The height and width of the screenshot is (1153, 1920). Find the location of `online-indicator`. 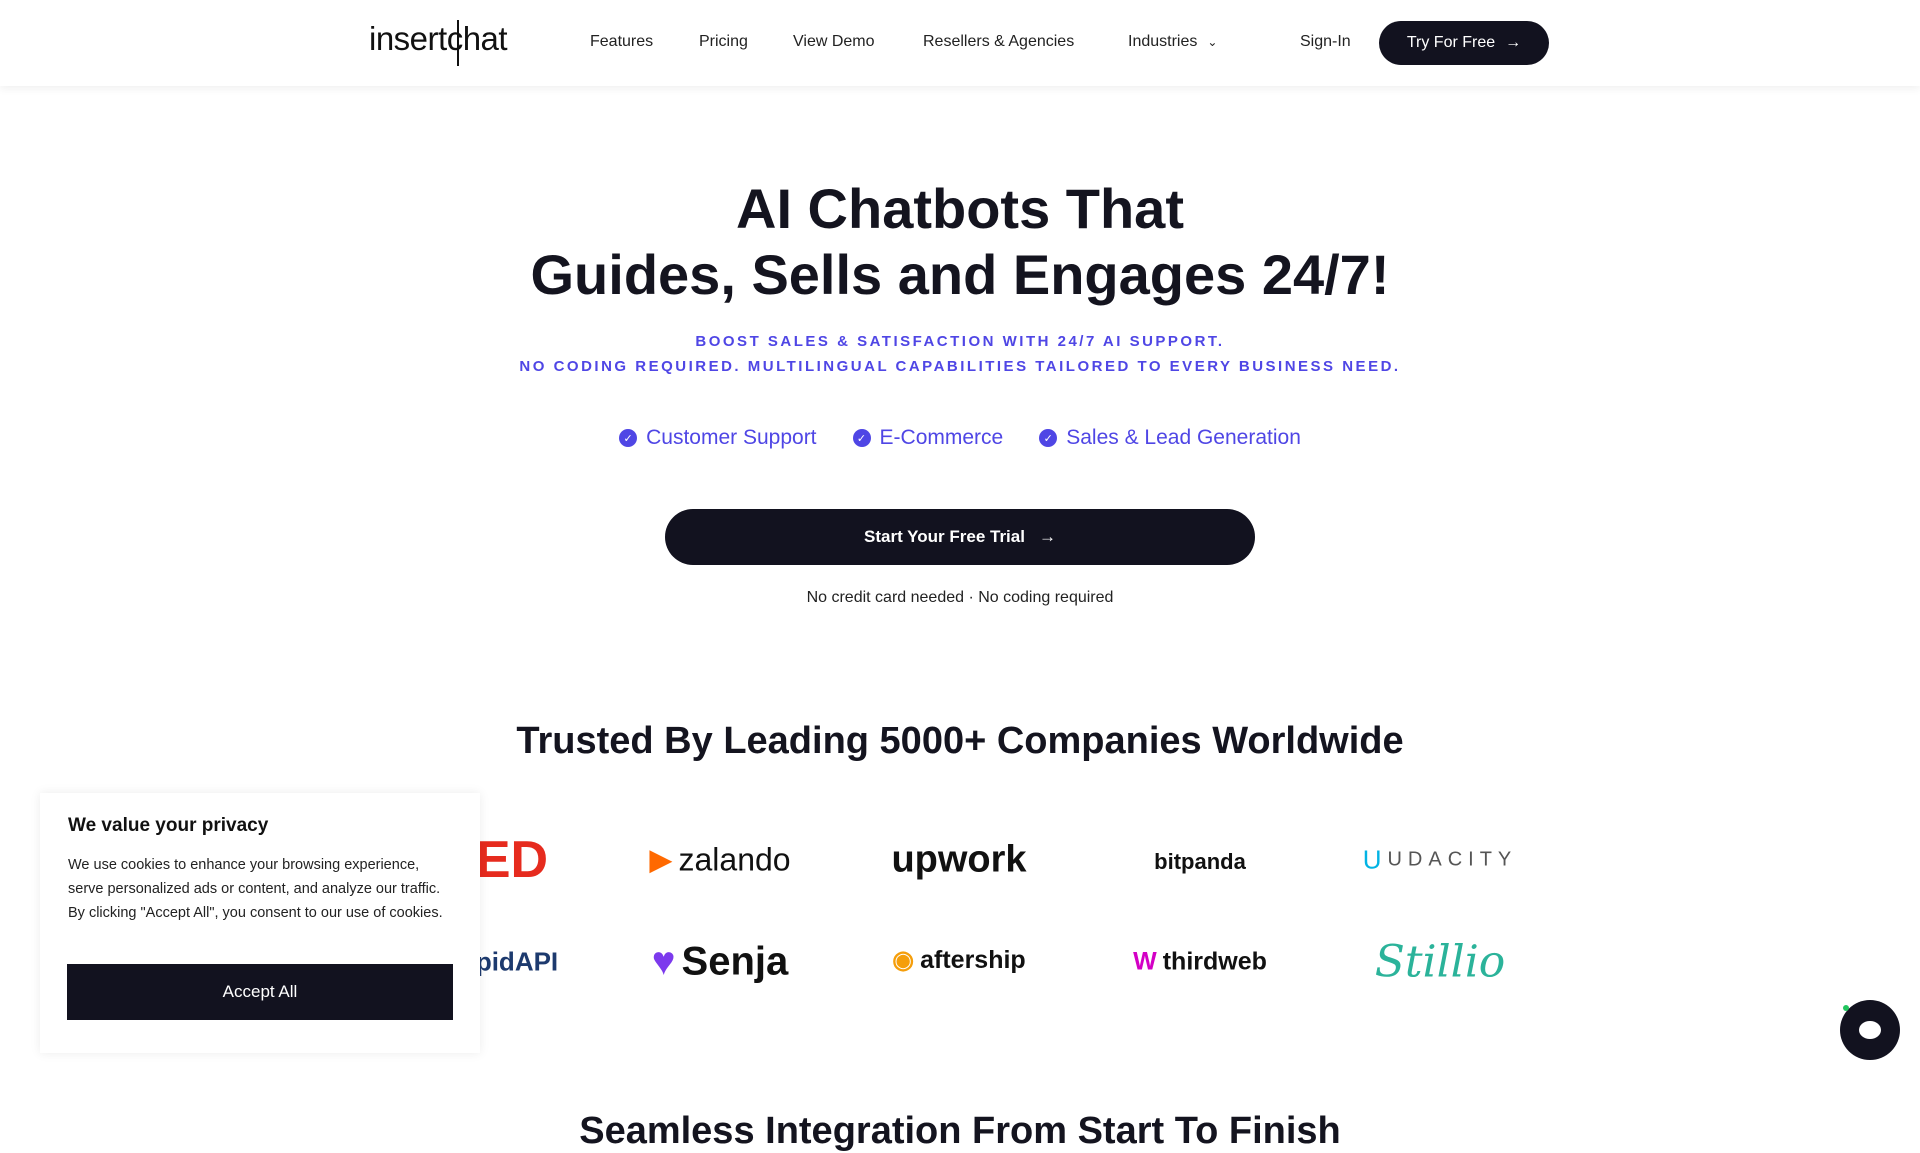

online-indicator is located at coordinates (1846, 1008).